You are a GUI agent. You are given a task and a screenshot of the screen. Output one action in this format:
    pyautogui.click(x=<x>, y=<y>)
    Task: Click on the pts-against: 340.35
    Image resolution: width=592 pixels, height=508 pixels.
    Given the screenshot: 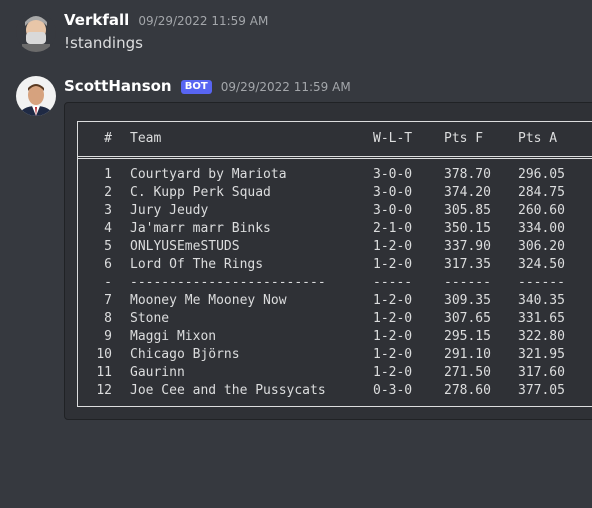 What is the action you would take?
    pyautogui.click(x=541, y=300)
    